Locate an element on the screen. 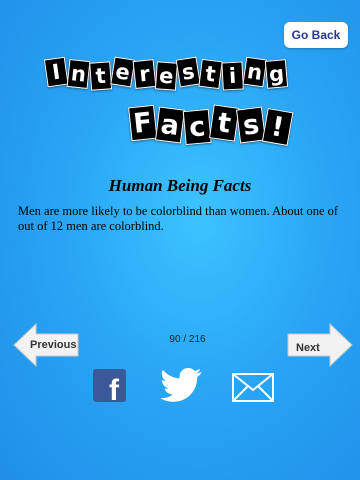  logo-letter-tile: s is located at coordinates (188, 72).